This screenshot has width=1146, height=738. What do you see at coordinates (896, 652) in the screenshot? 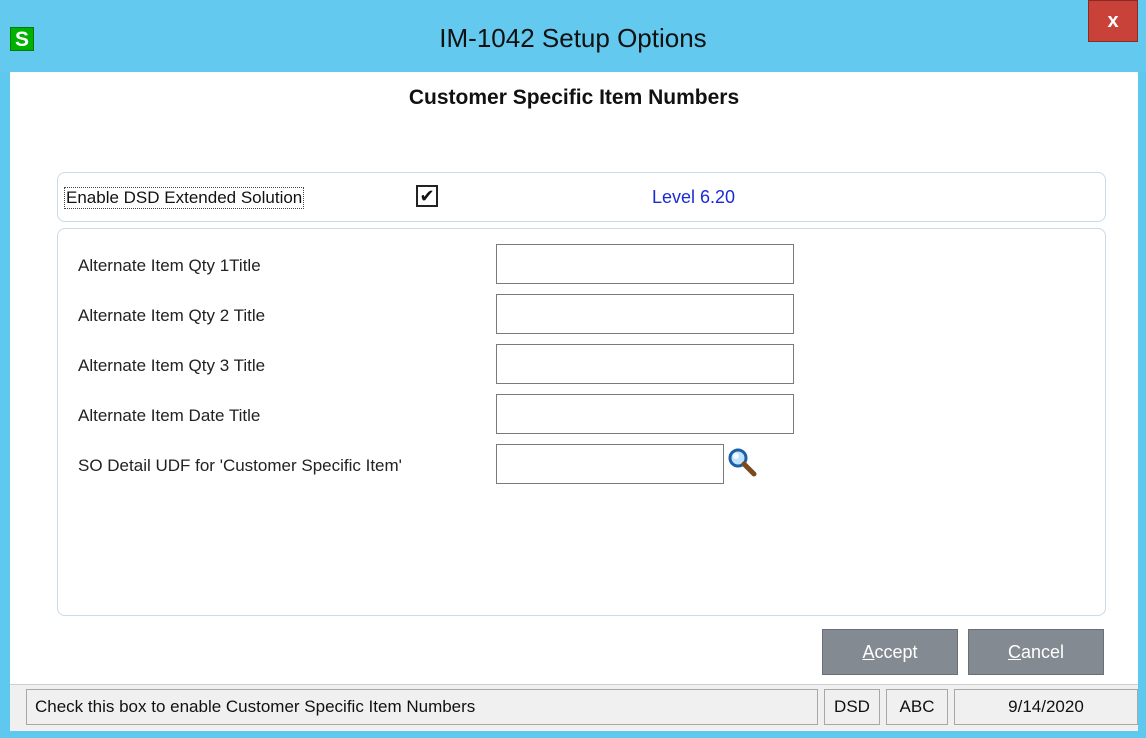
I see `accept-label-rest: ccept` at bounding box center [896, 652].